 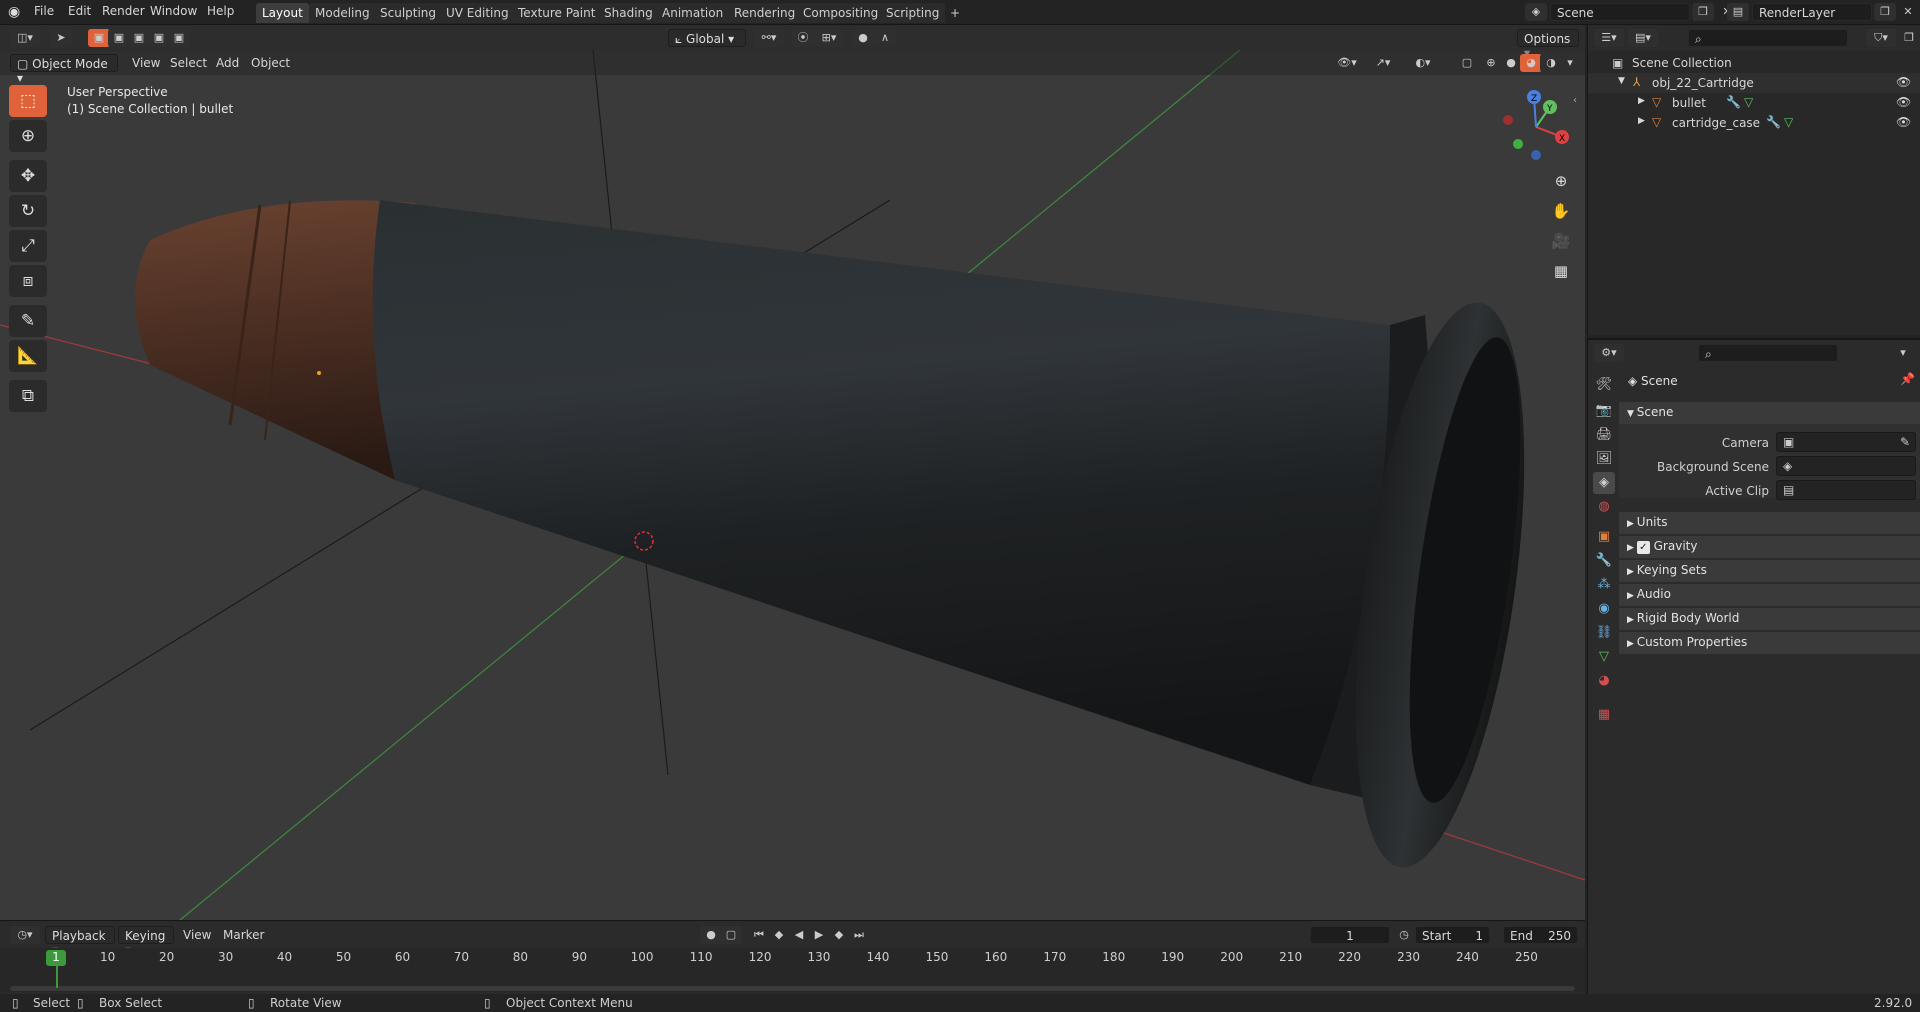 I want to click on scene-tab-icon: ◈, so click(x=1604, y=483).